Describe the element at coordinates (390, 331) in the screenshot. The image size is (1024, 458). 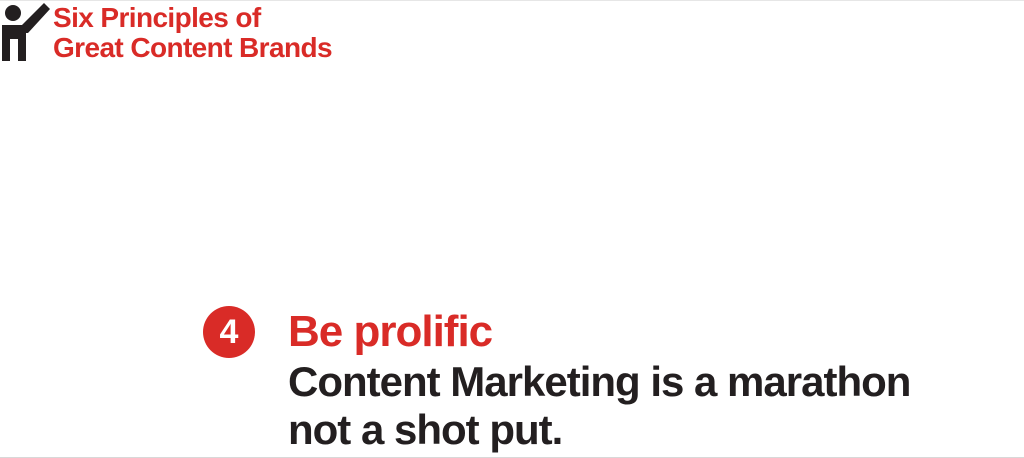
I see `principle-title: Be prolific` at that location.